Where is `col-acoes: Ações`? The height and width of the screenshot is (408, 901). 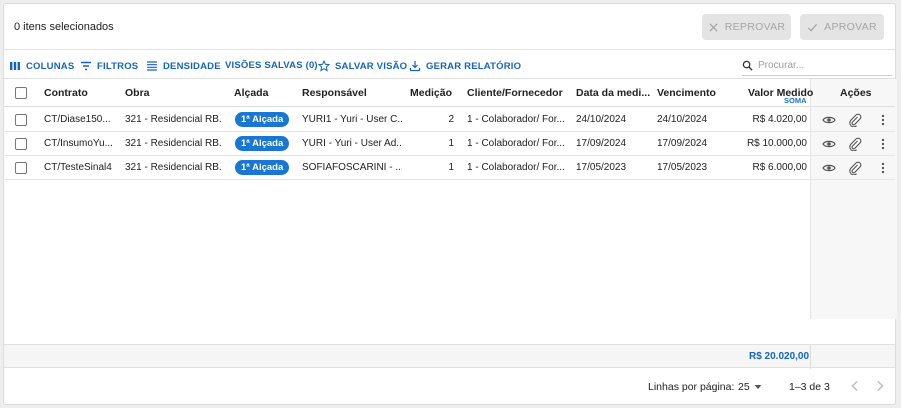 col-acoes: Ações is located at coordinates (856, 93).